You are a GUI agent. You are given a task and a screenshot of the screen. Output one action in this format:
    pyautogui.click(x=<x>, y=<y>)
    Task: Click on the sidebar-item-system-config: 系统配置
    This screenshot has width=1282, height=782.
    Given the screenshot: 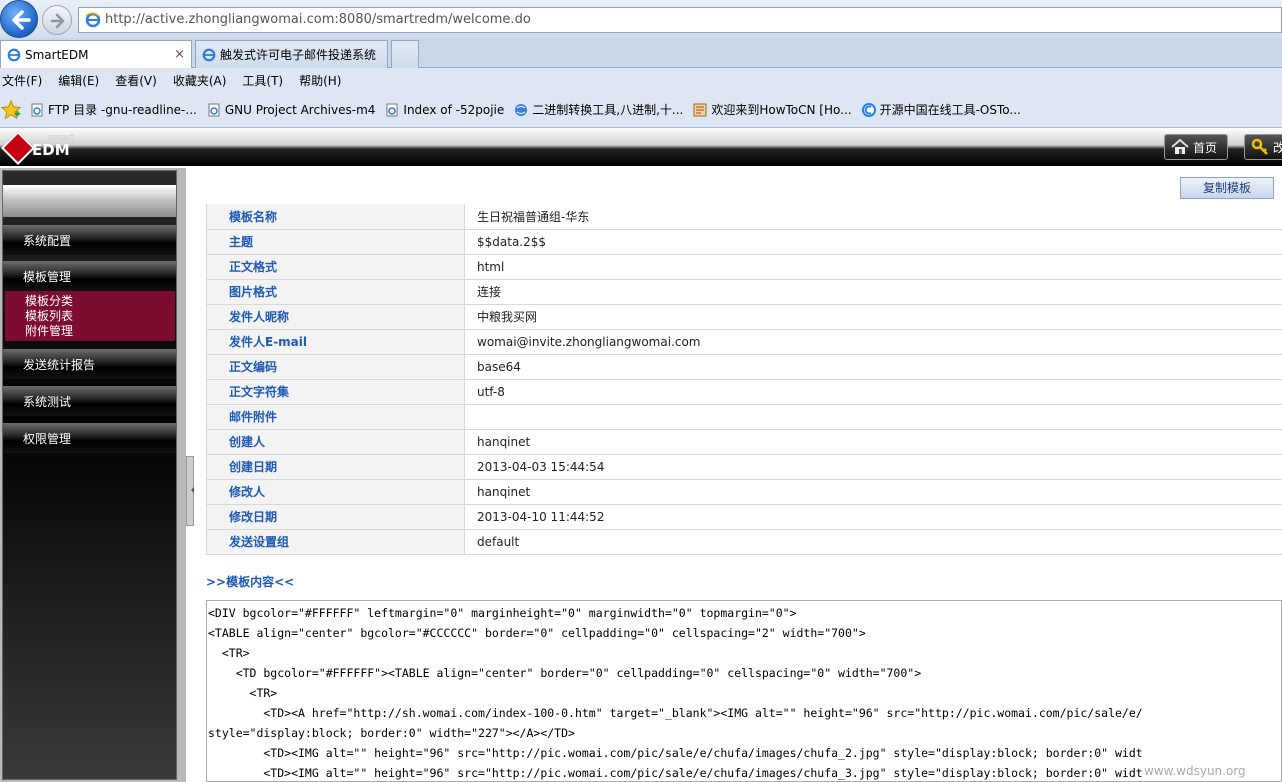 What is the action you would take?
    pyautogui.click(x=89, y=240)
    